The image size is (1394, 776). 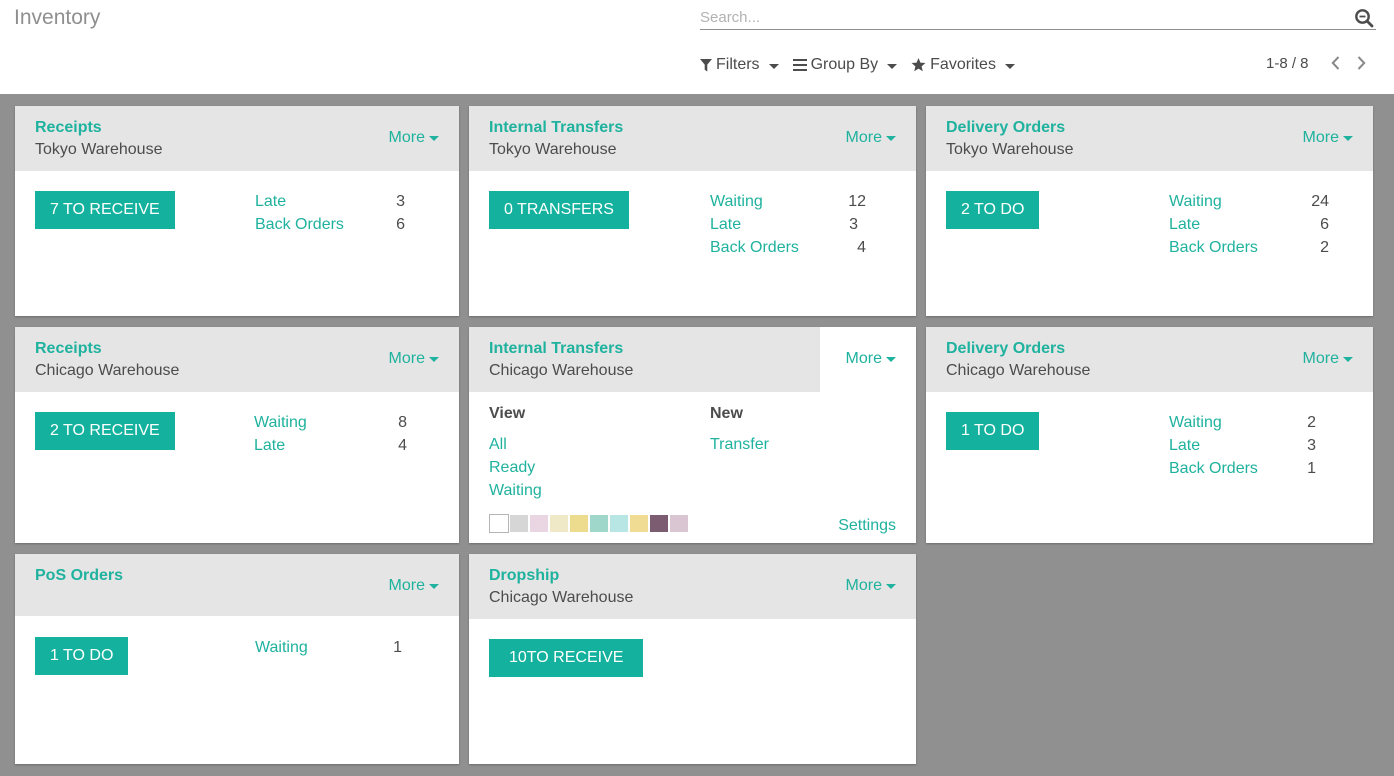 What do you see at coordinates (918, 65) in the screenshot?
I see `star-icon` at bounding box center [918, 65].